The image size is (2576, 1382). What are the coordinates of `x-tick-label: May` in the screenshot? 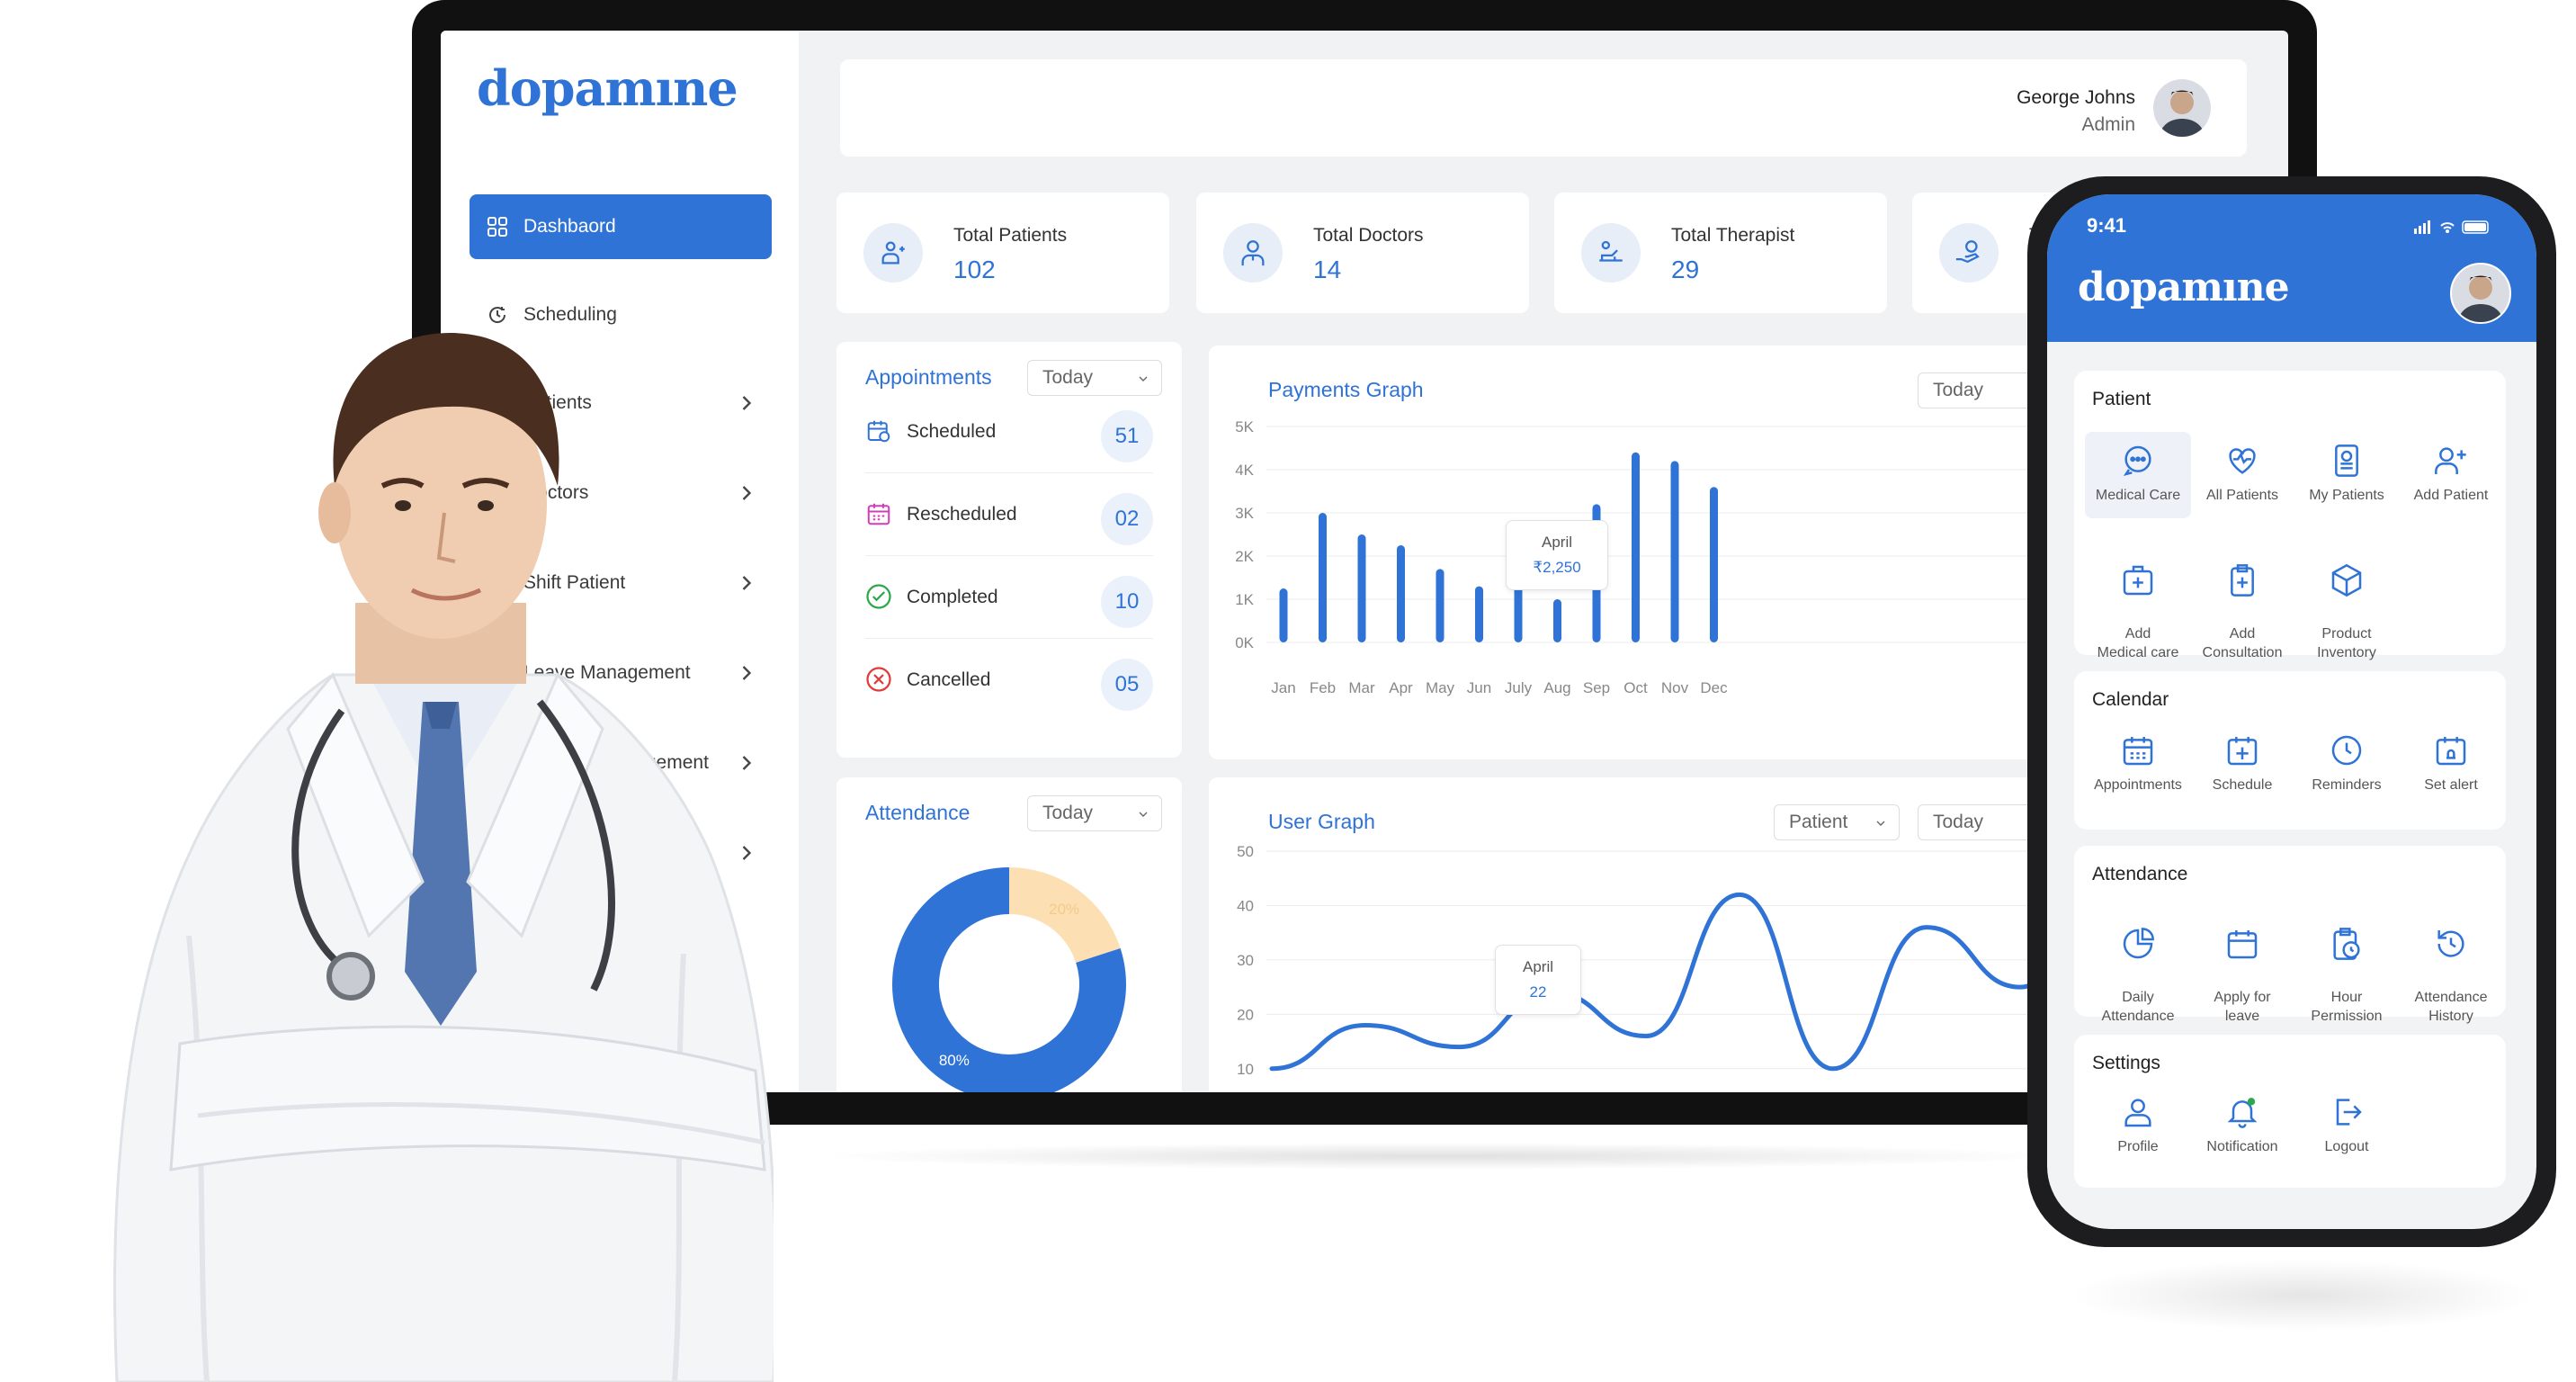 It's located at (1440, 688).